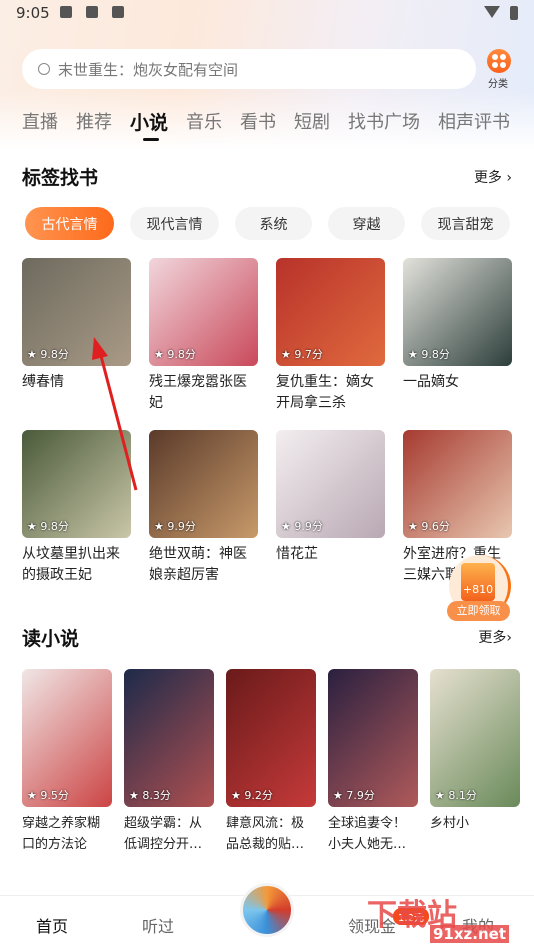  I want to click on status-time: 9:05, so click(33, 13).